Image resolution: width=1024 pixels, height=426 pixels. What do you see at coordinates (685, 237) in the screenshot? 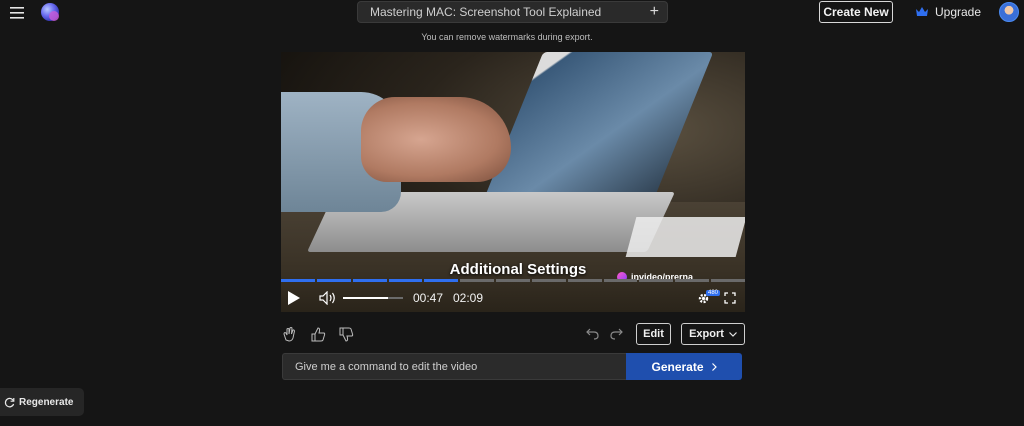
I see `notebook-image` at bounding box center [685, 237].